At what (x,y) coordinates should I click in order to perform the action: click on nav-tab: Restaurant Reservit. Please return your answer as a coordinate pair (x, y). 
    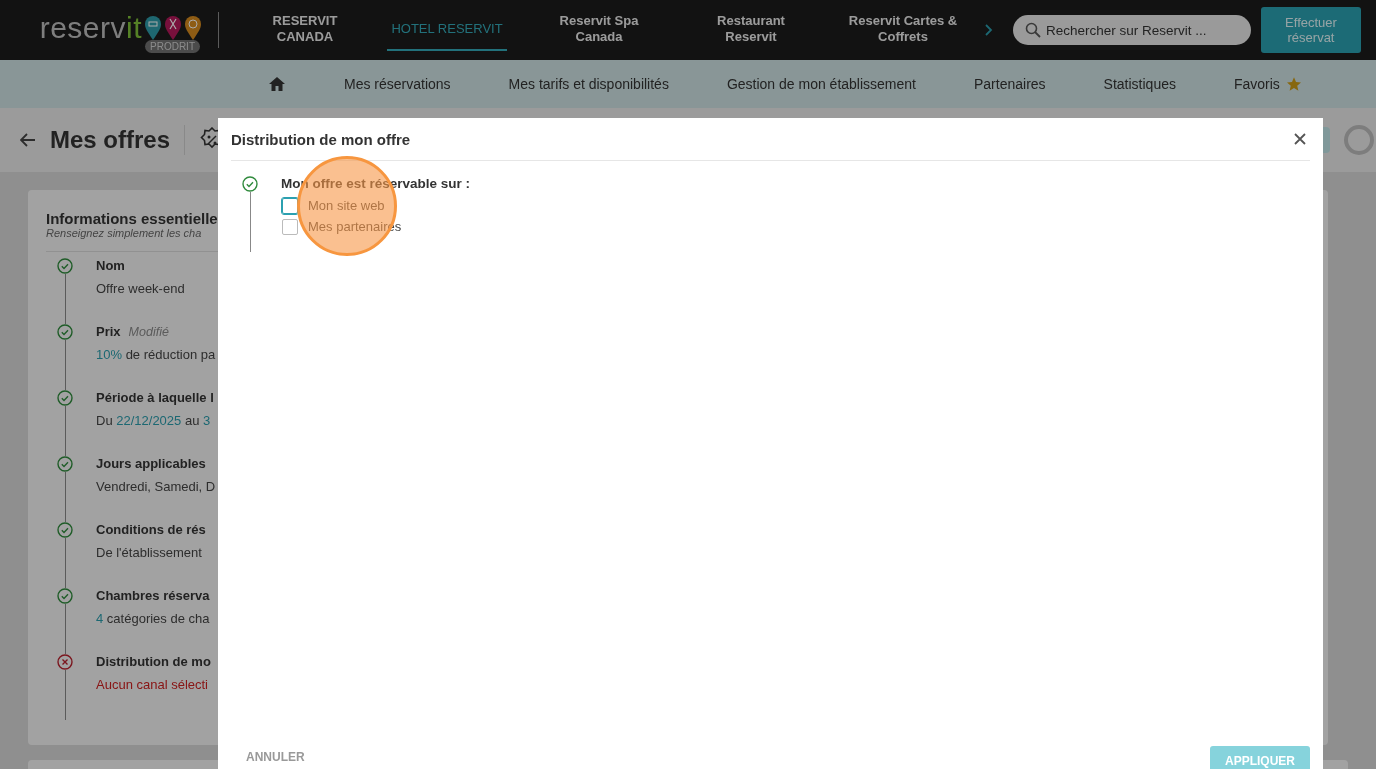
    Looking at the image, I should click on (751, 30).